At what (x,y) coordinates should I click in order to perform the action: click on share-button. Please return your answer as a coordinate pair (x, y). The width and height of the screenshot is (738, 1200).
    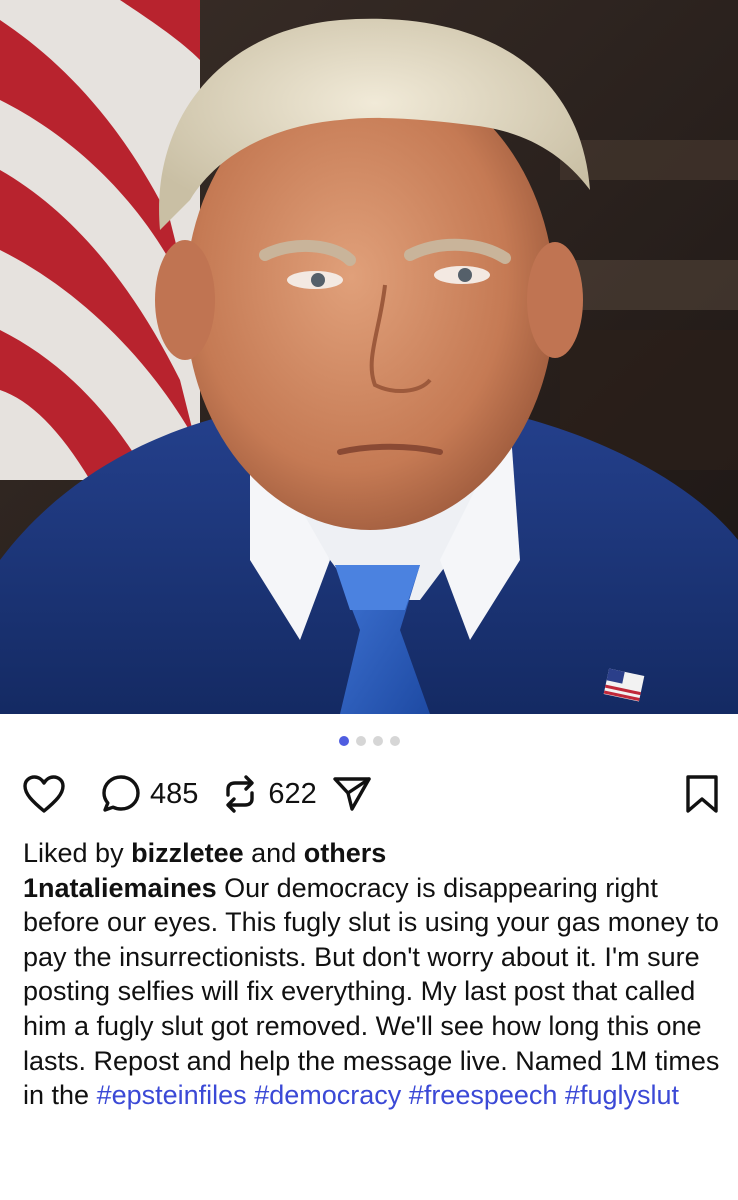
    Looking at the image, I should click on (352, 794).